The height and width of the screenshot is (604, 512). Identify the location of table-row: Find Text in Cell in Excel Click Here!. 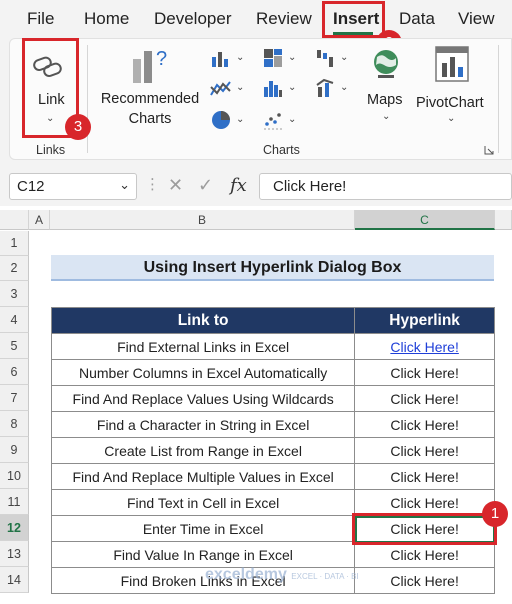
(272, 502).